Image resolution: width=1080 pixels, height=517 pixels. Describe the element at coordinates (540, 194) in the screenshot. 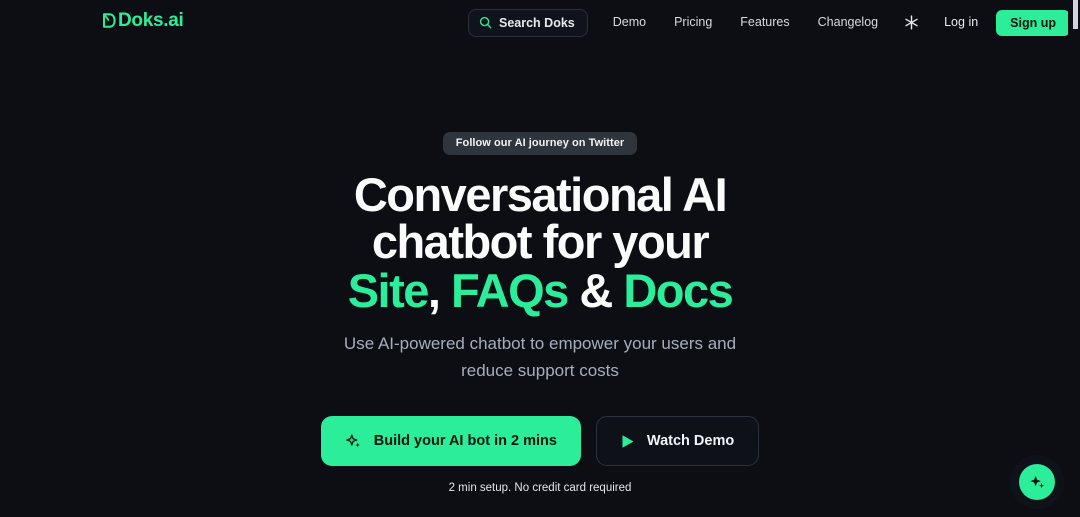

I see `headline-line-1: Conversational AI` at that location.